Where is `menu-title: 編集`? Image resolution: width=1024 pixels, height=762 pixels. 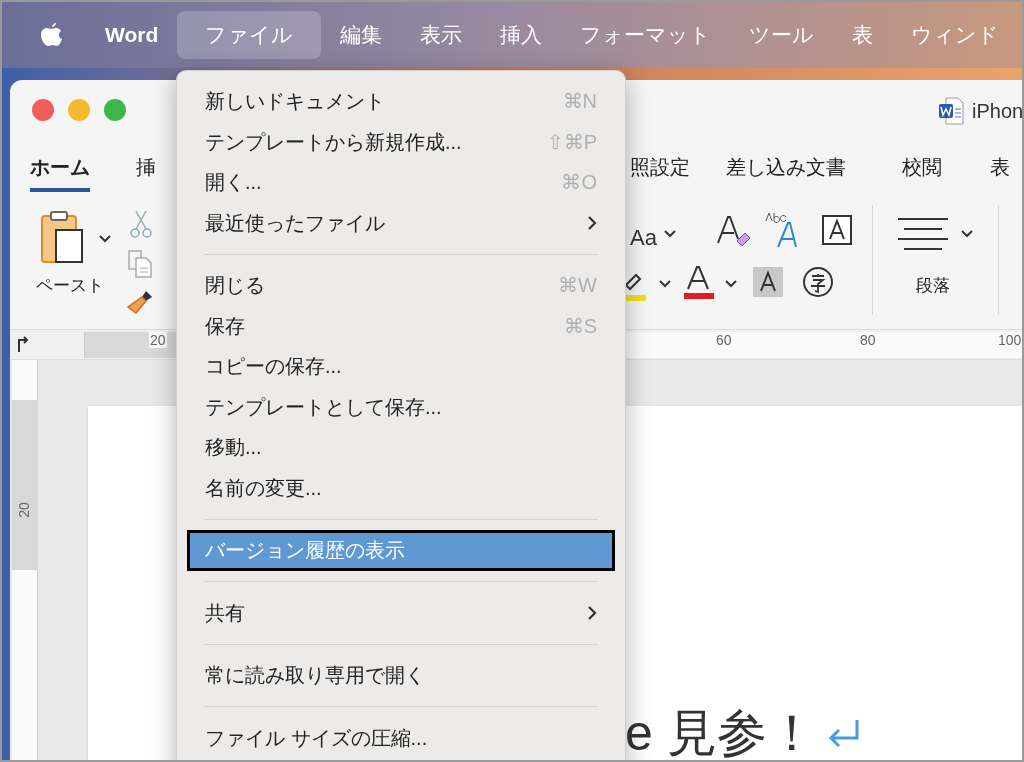
menu-title: 編集 is located at coordinates (361, 35).